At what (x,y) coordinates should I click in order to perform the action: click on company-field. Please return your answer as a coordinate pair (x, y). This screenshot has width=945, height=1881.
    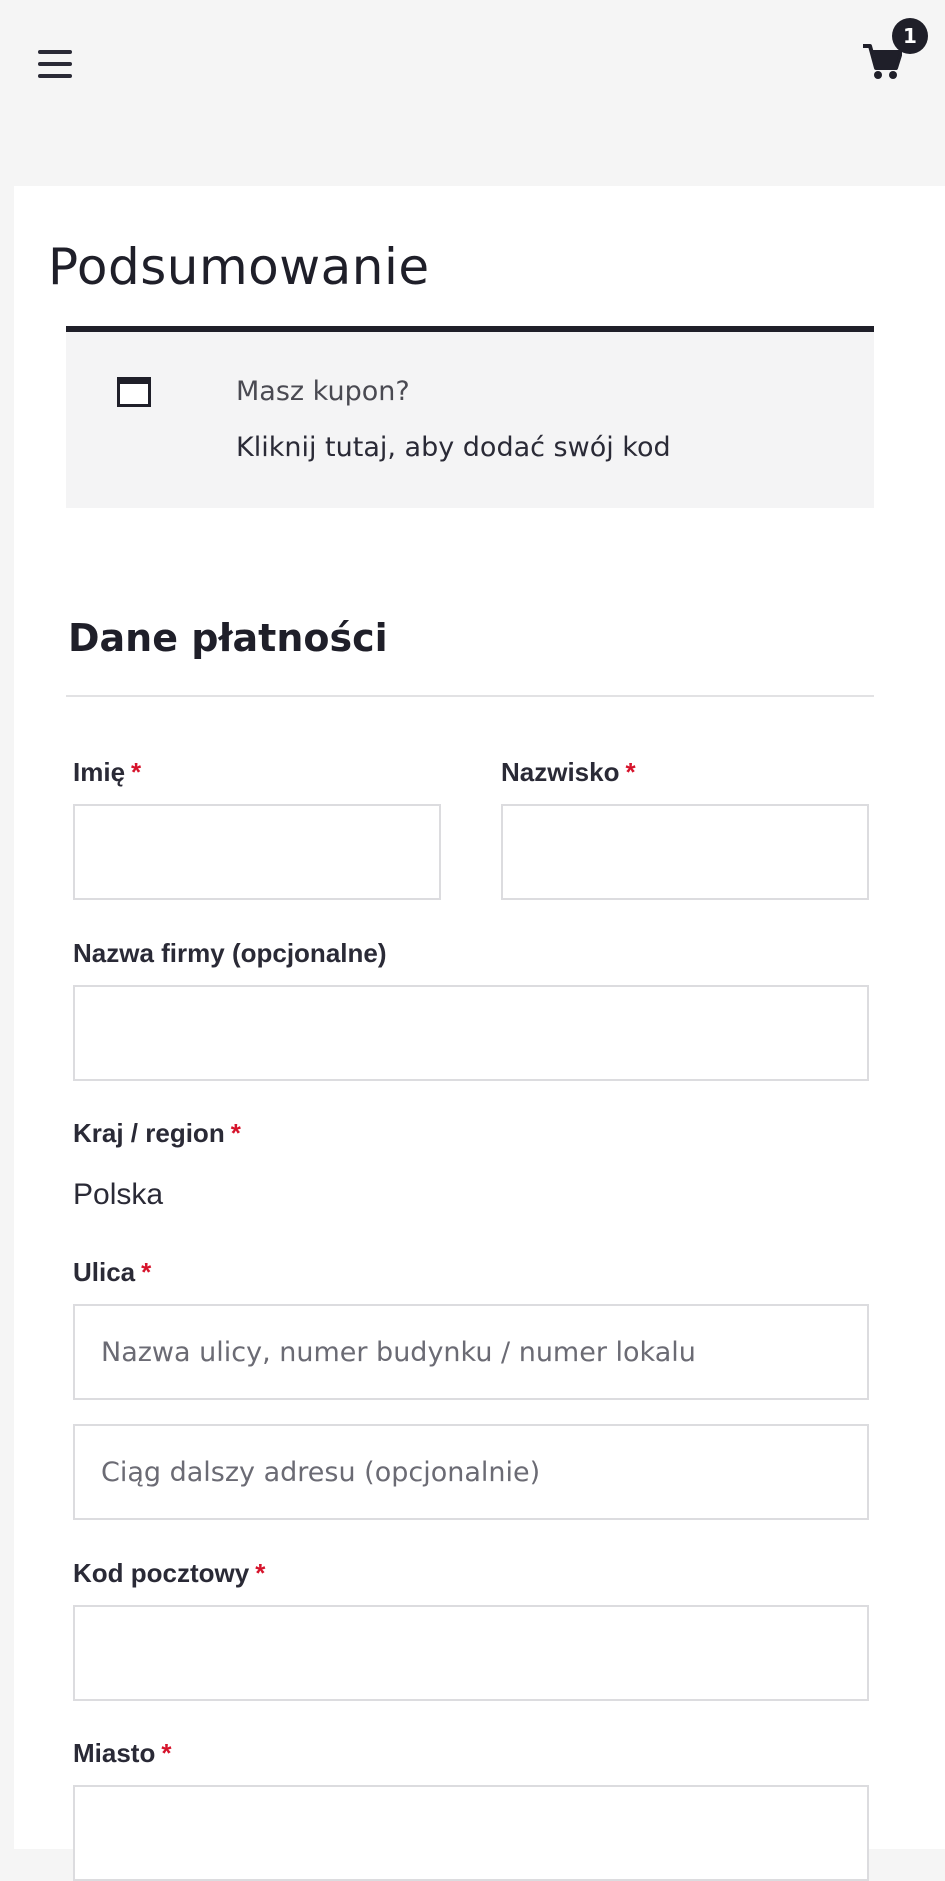
    Looking at the image, I should click on (471, 1033).